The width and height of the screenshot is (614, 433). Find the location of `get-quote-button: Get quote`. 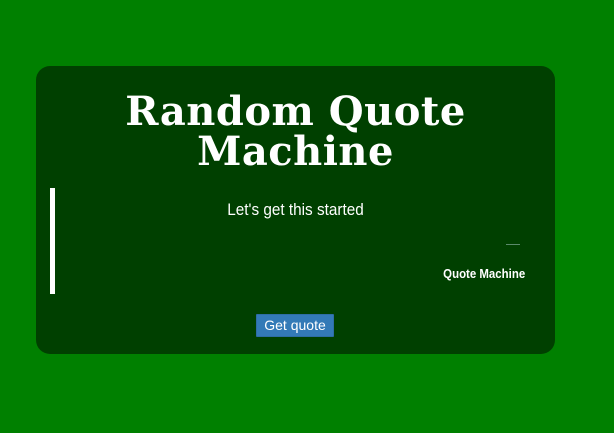

get-quote-button: Get quote is located at coordinates (295, 325).